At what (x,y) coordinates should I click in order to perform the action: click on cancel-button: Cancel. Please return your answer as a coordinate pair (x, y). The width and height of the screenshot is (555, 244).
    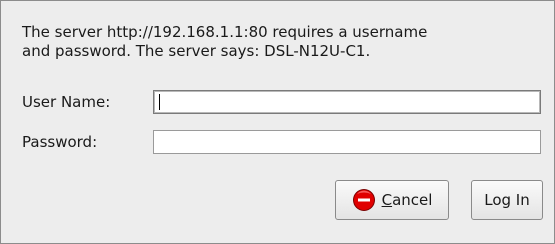
    Looking at the image, I should click on (392, 200).